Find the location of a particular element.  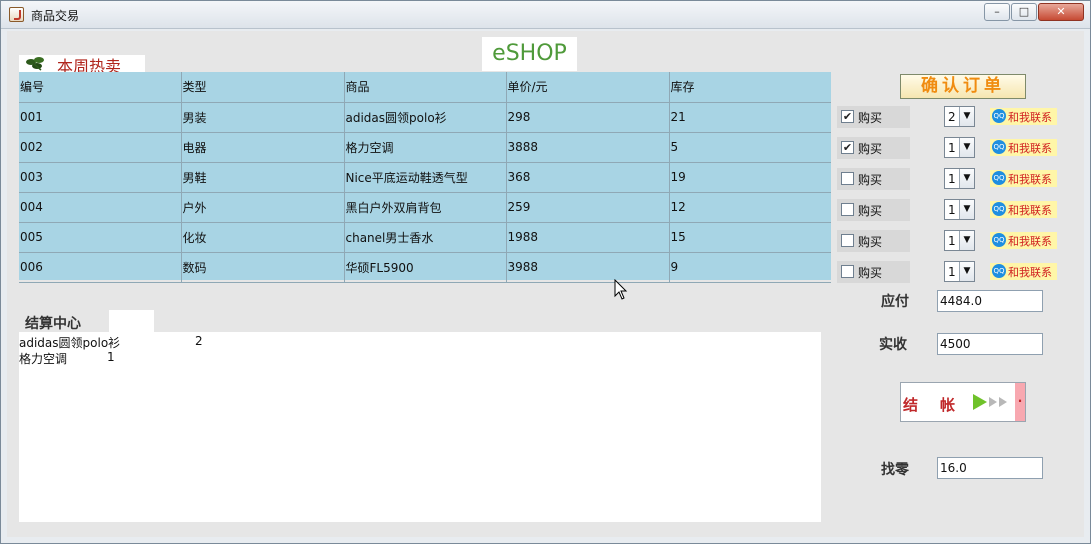

table-cell: 化妆 is located at coordinates (263, 237).